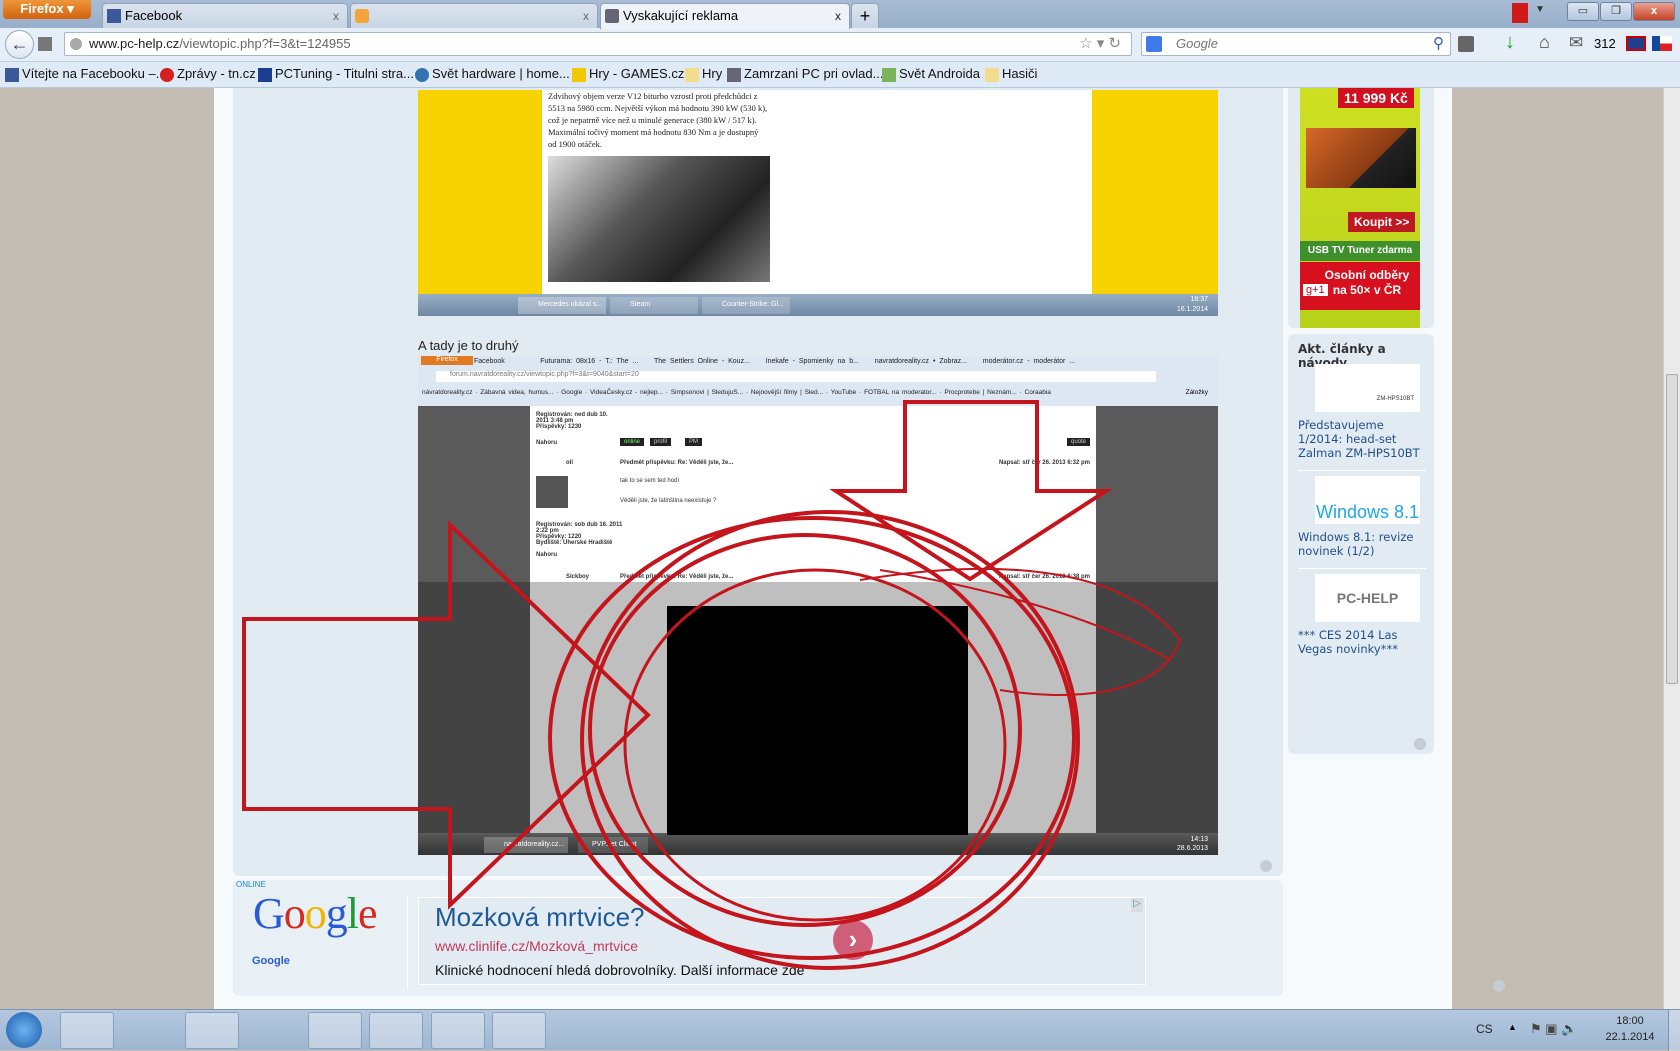 This screenshot has width=1680, height=1051. Describe the element at coordinates (1363, 642) in the screenshot. I see `article-link: *** CES 2014 Las Vegas novinky***` at that location.